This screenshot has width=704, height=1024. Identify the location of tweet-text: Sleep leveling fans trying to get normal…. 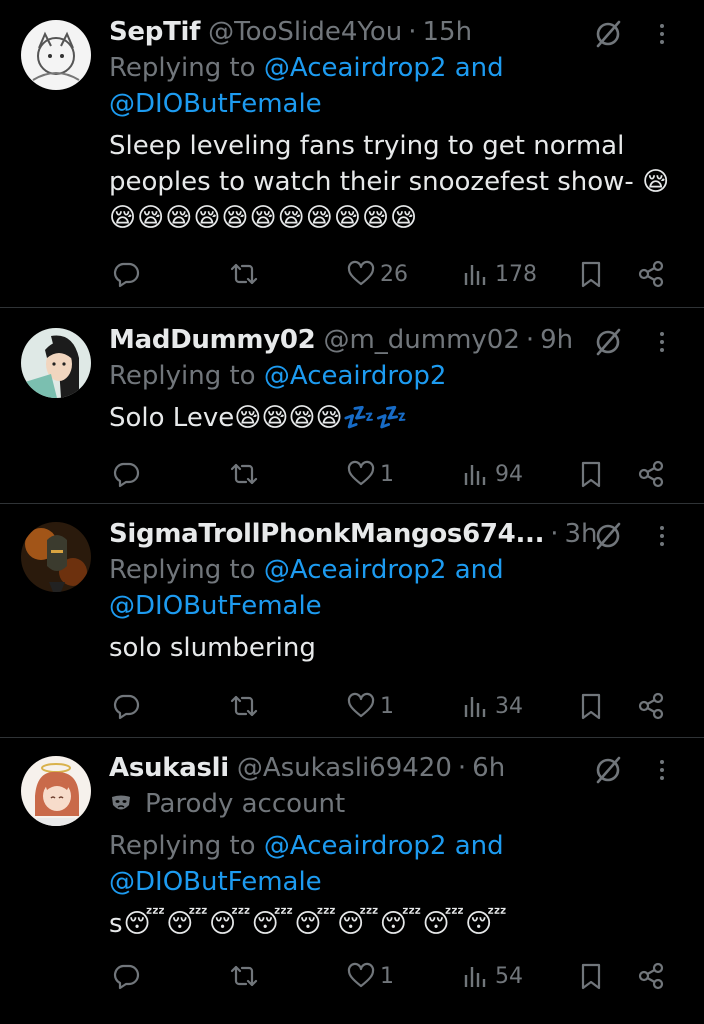
(394, 182).